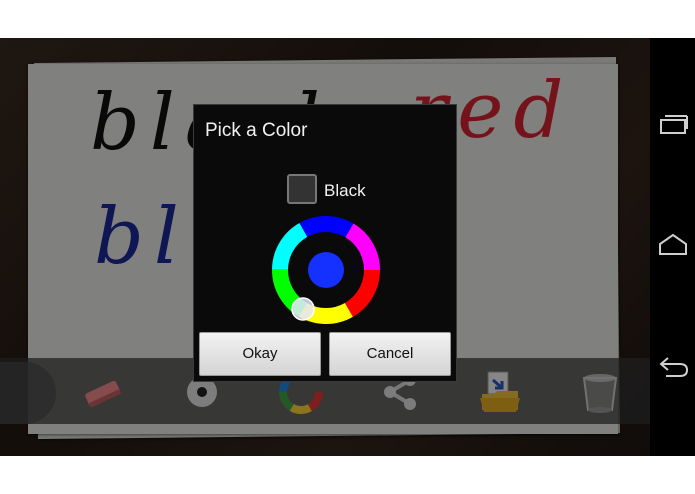 The image size is (695, 494). What do you see at coordinates (673, 367) in the screenshot?
I see `back-icon` at bounding box center [673, 367].